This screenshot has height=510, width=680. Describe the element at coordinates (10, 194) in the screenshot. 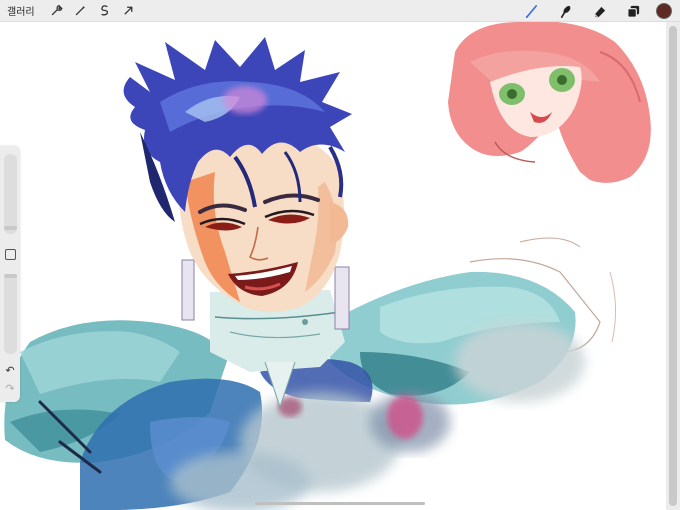

I see `brush-size-slider` at that location.